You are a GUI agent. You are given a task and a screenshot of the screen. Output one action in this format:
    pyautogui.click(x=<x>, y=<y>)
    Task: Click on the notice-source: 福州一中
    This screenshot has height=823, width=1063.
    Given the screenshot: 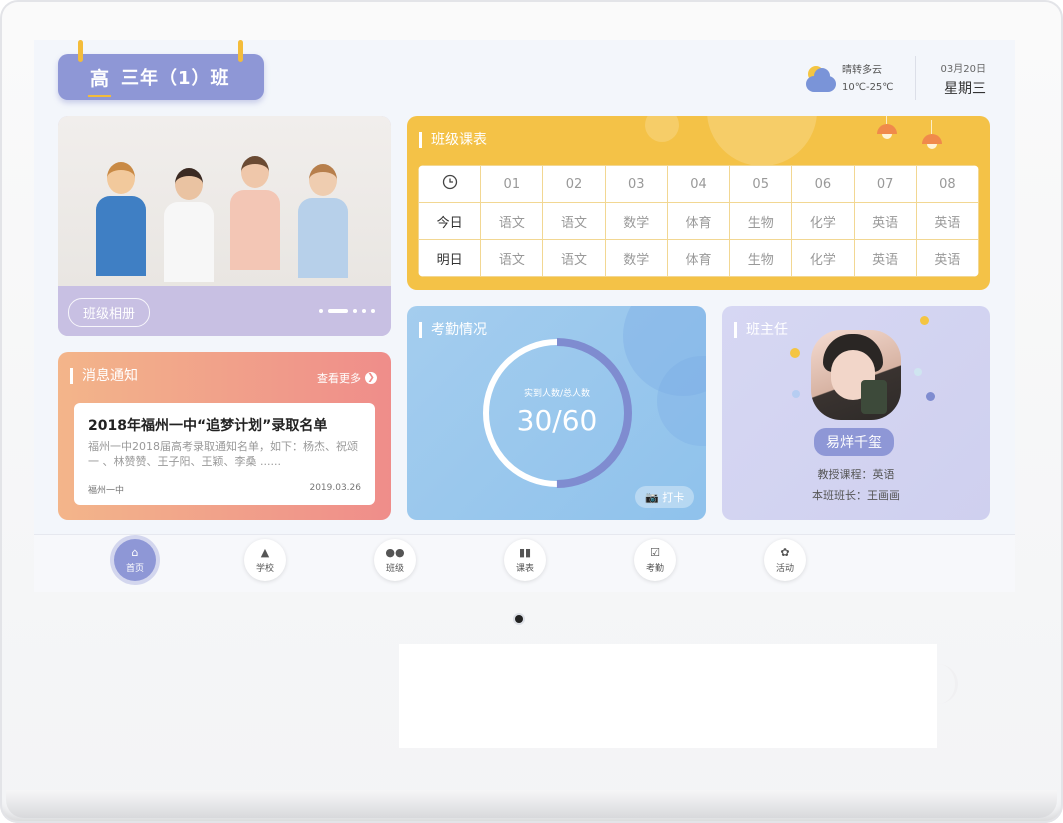 What is the action you would take?
    pyautogui.click(x=106, y=491)
    